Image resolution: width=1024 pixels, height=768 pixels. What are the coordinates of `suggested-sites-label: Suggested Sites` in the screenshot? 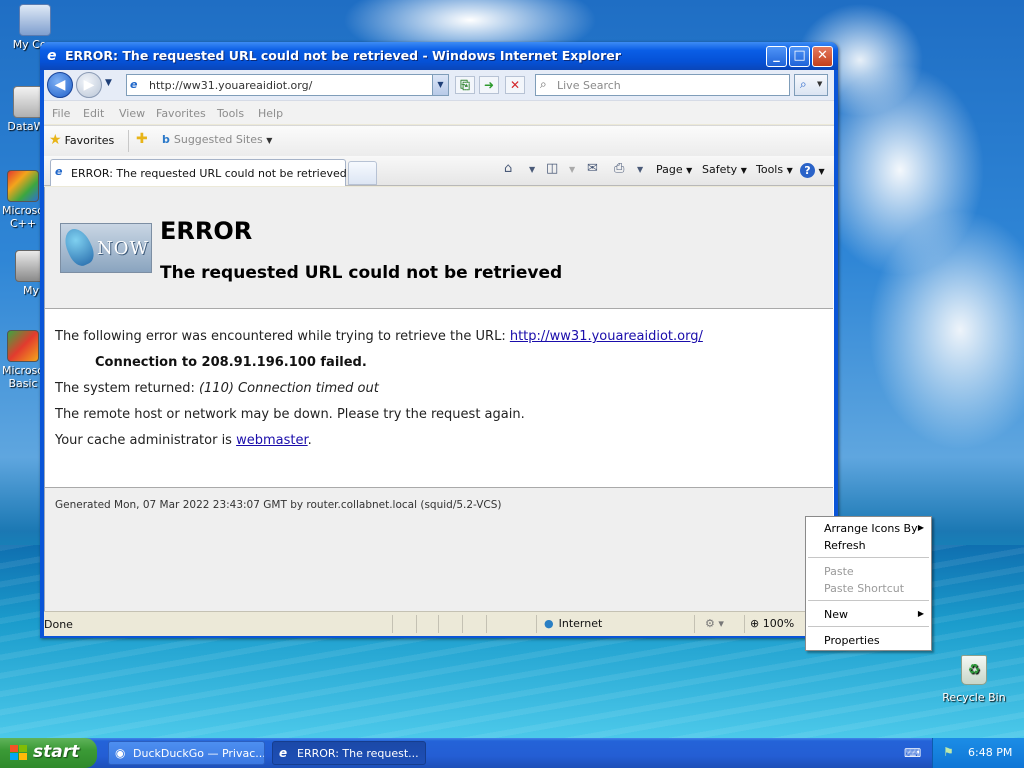 It's located at (218, 139).